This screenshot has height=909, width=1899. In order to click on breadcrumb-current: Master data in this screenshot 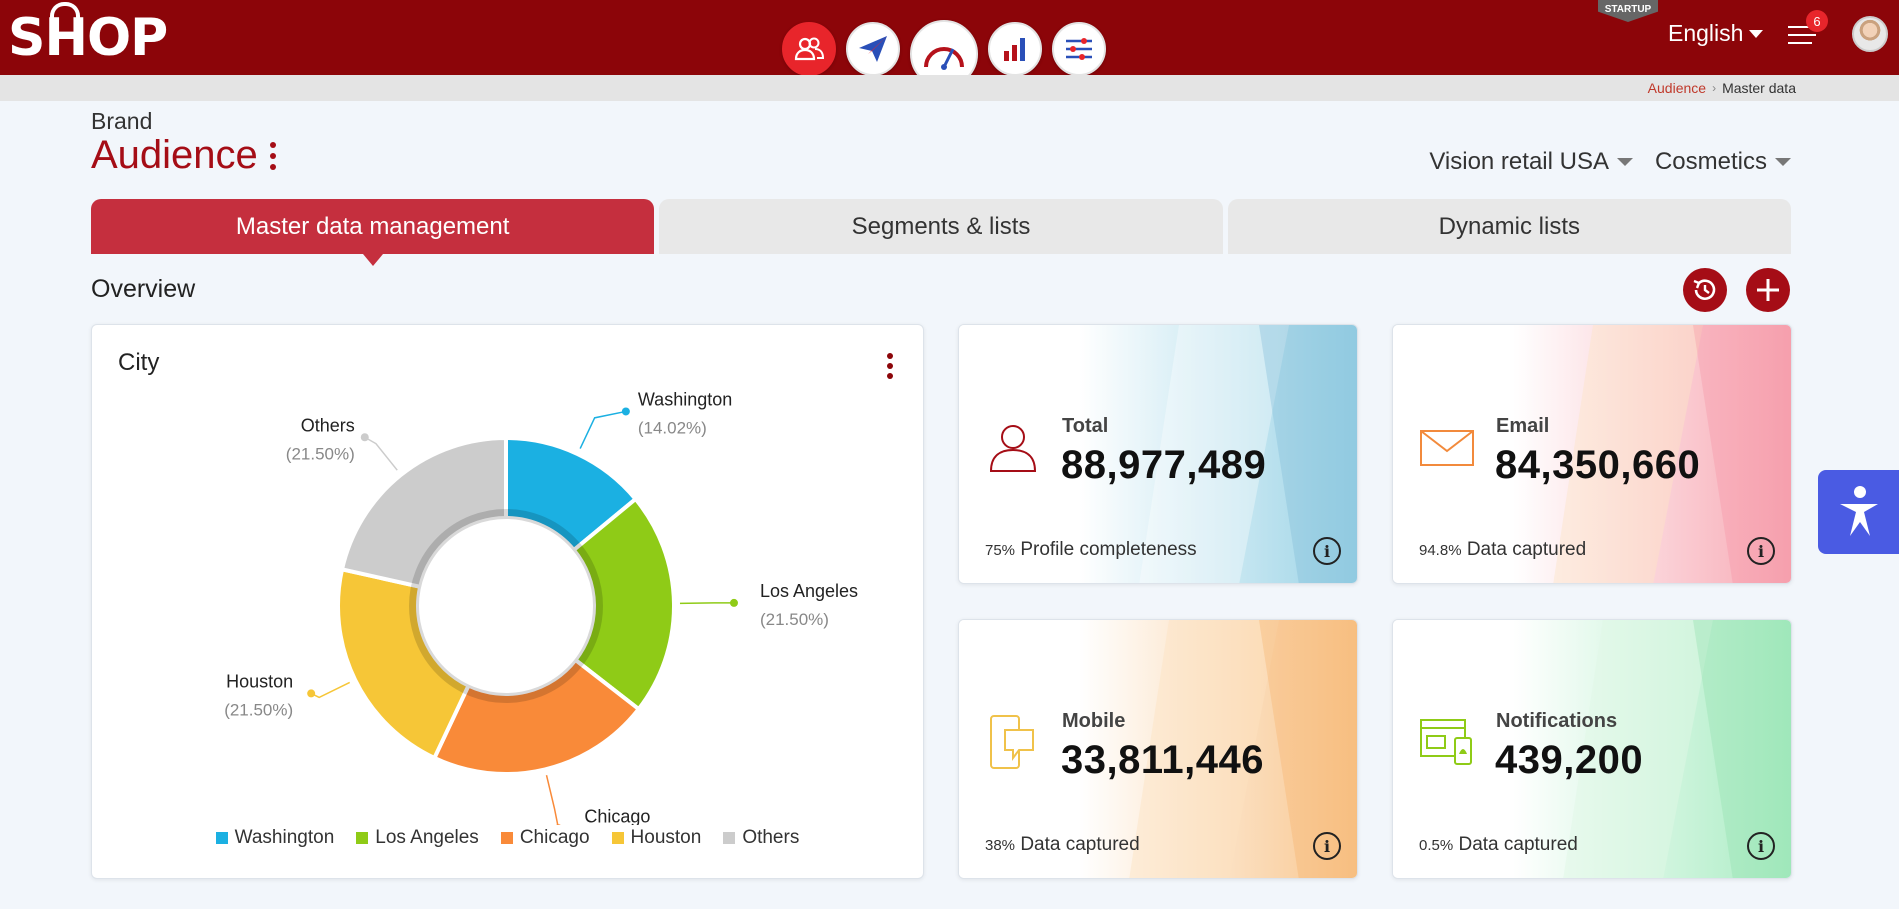, I will do `click(1759, 88)`.